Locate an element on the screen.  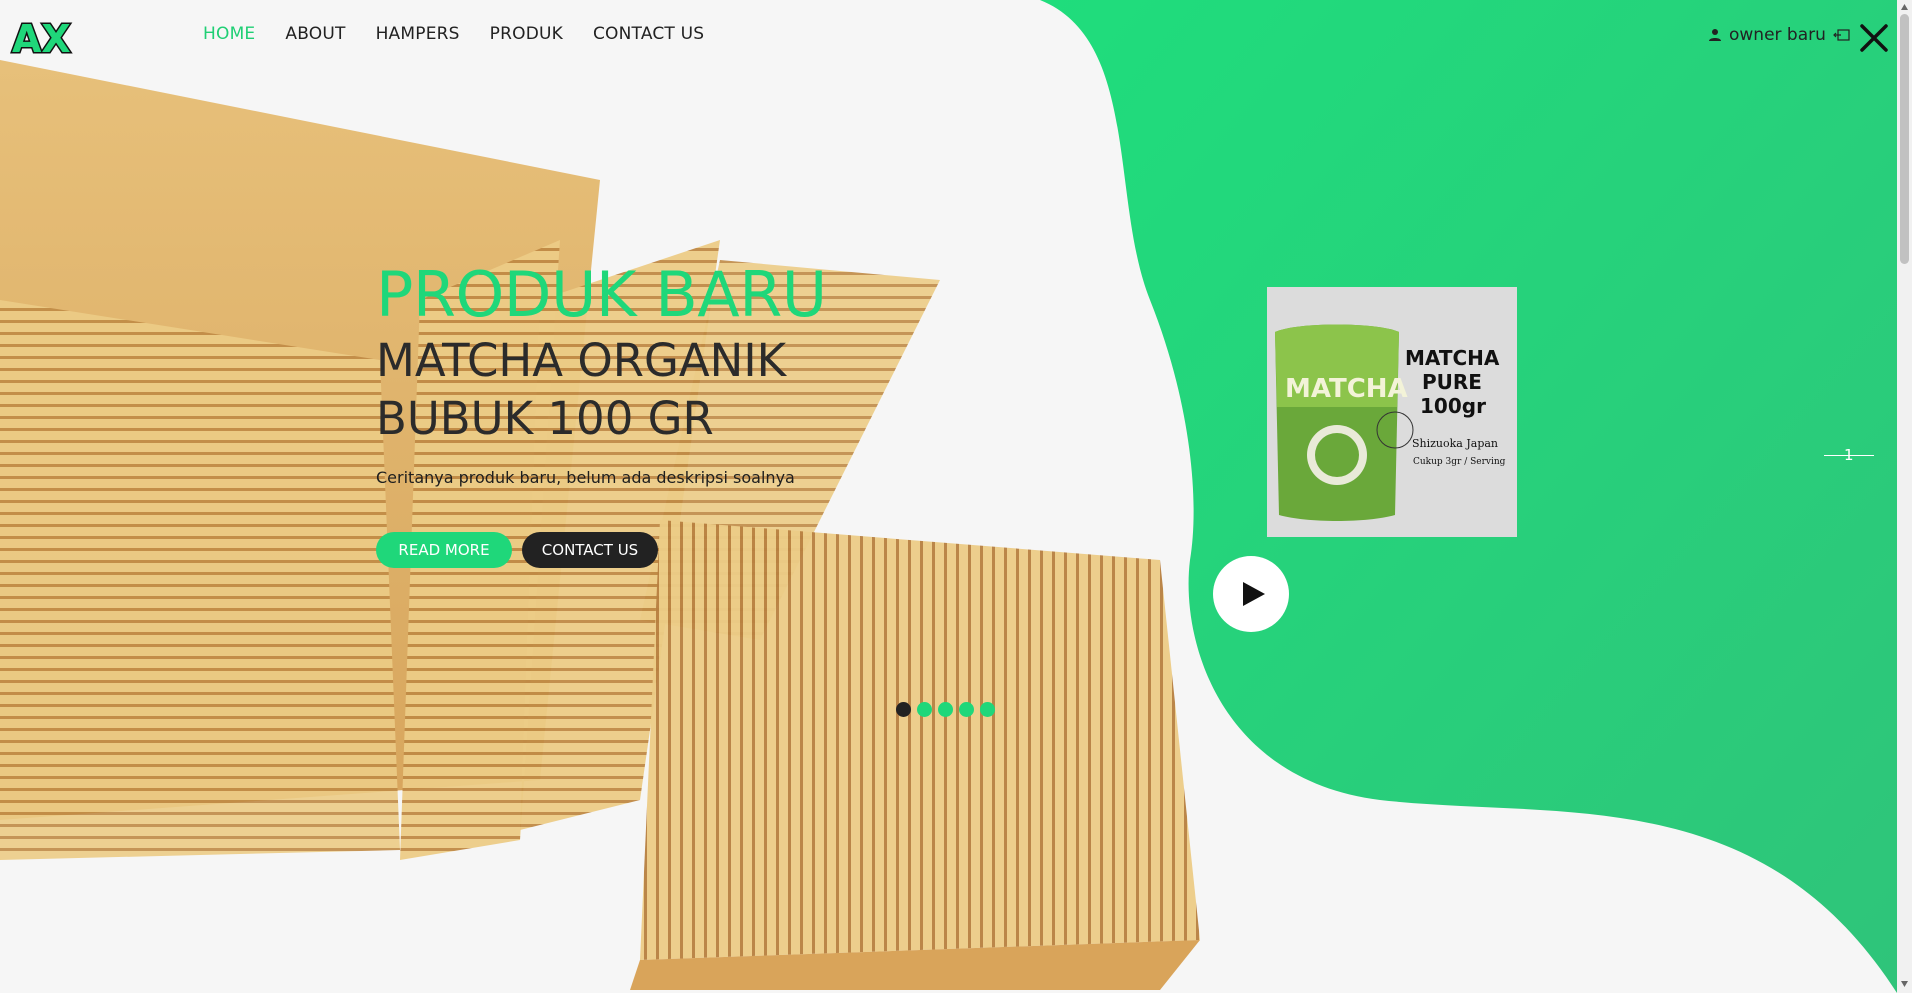
page-scrollbar is located at coordinates (1904, 496).